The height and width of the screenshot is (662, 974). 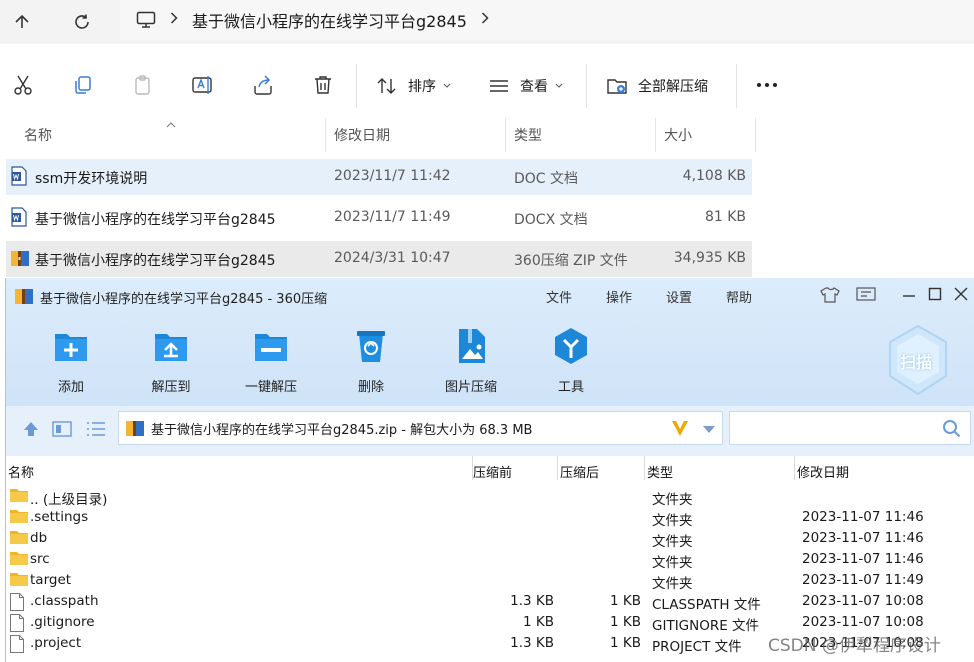 I want to click on copy-icon, so click(x=83, y=85).